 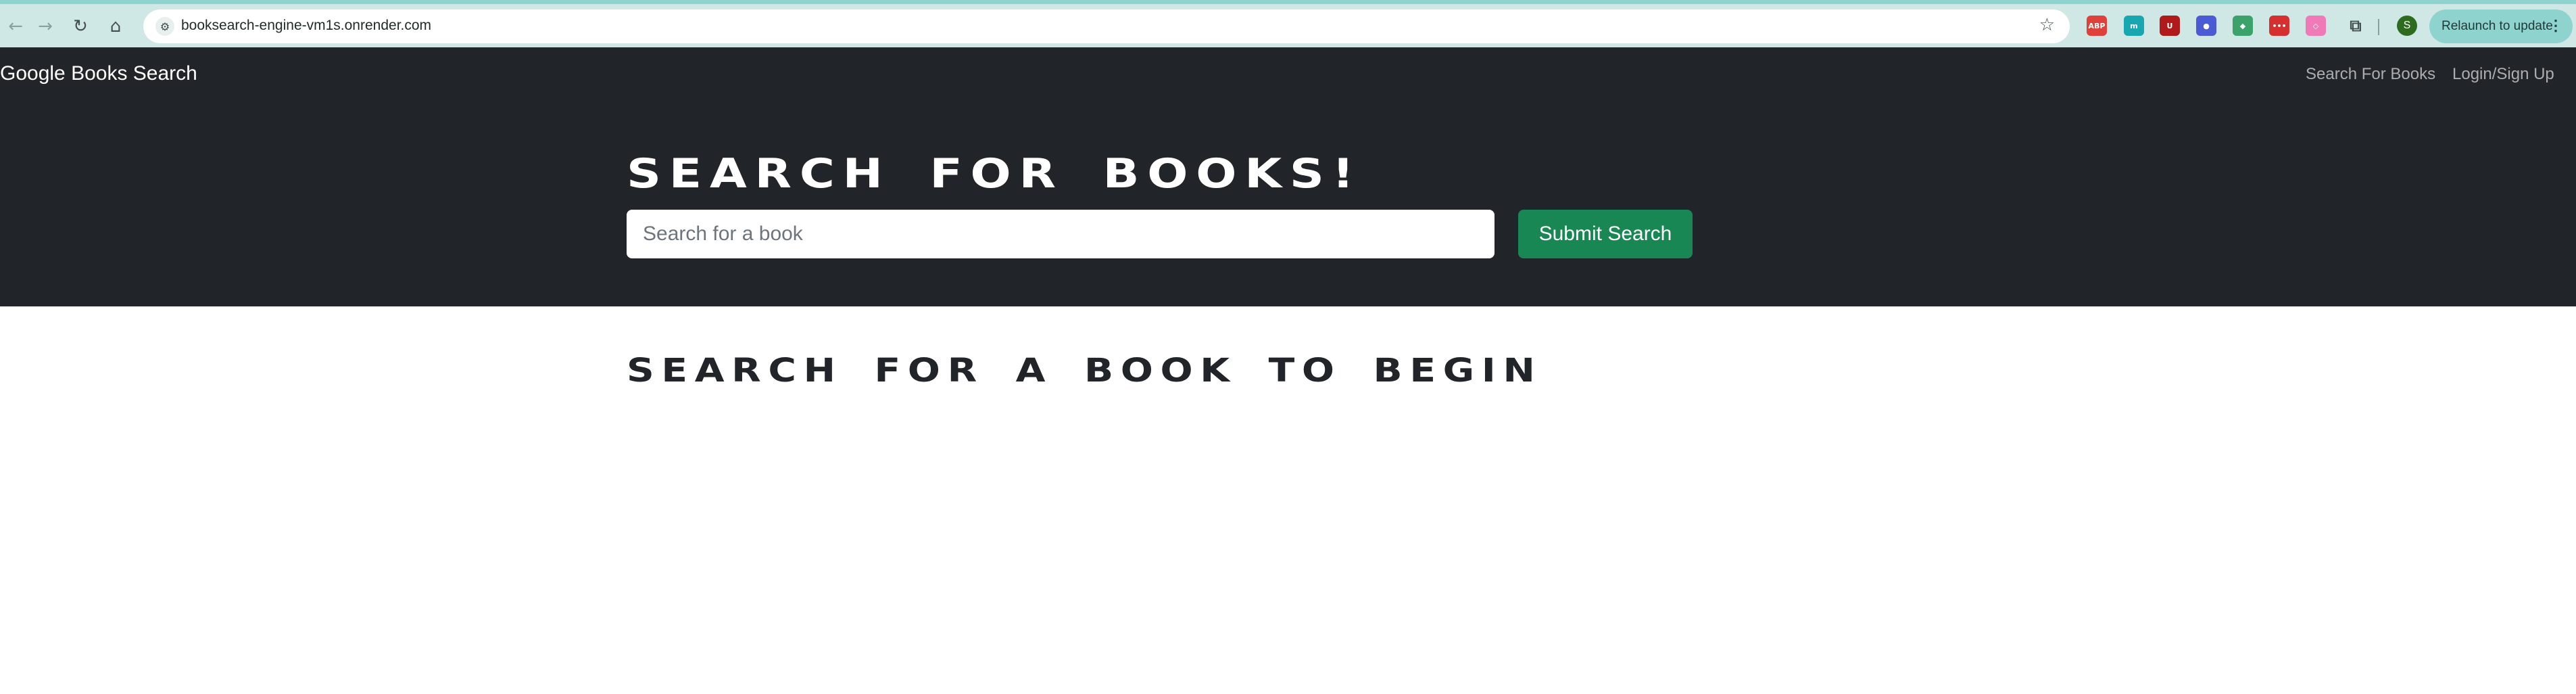 I want to click on brand-link: Google Books Search, so click(x=98, y=73).